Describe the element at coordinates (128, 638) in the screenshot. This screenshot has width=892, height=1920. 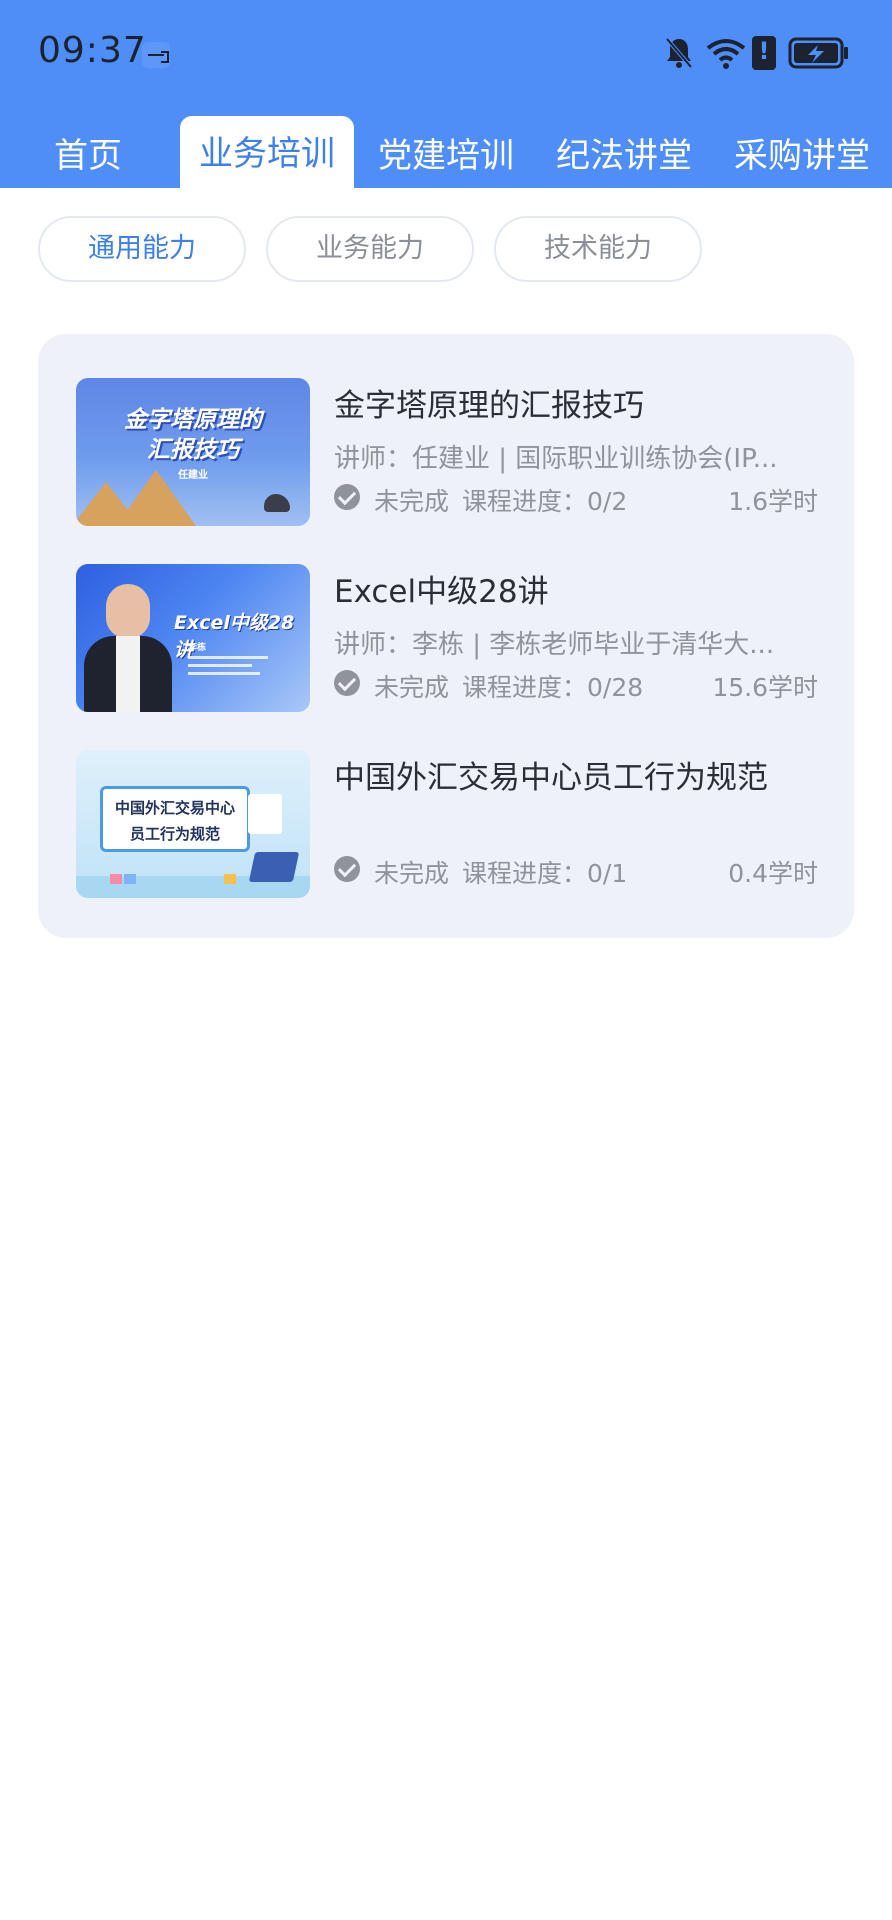
I see `lecturer-photo` at that location.